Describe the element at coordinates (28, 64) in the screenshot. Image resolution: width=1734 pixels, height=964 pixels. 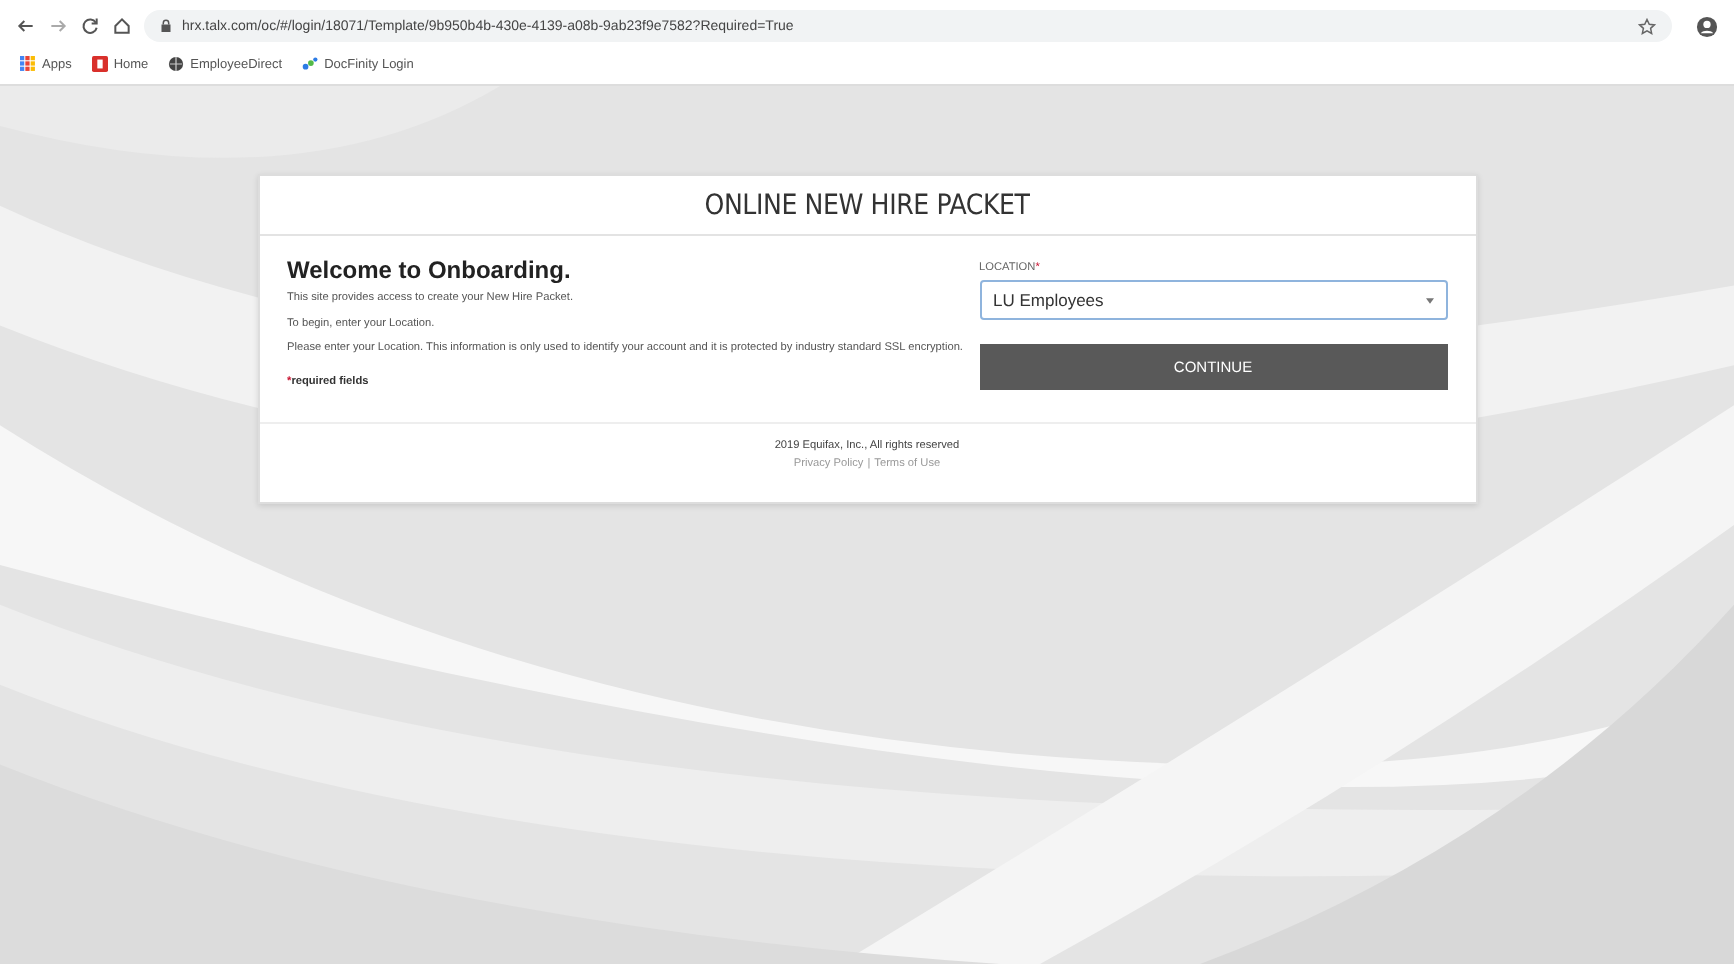
I see `grid-icon` at that location.